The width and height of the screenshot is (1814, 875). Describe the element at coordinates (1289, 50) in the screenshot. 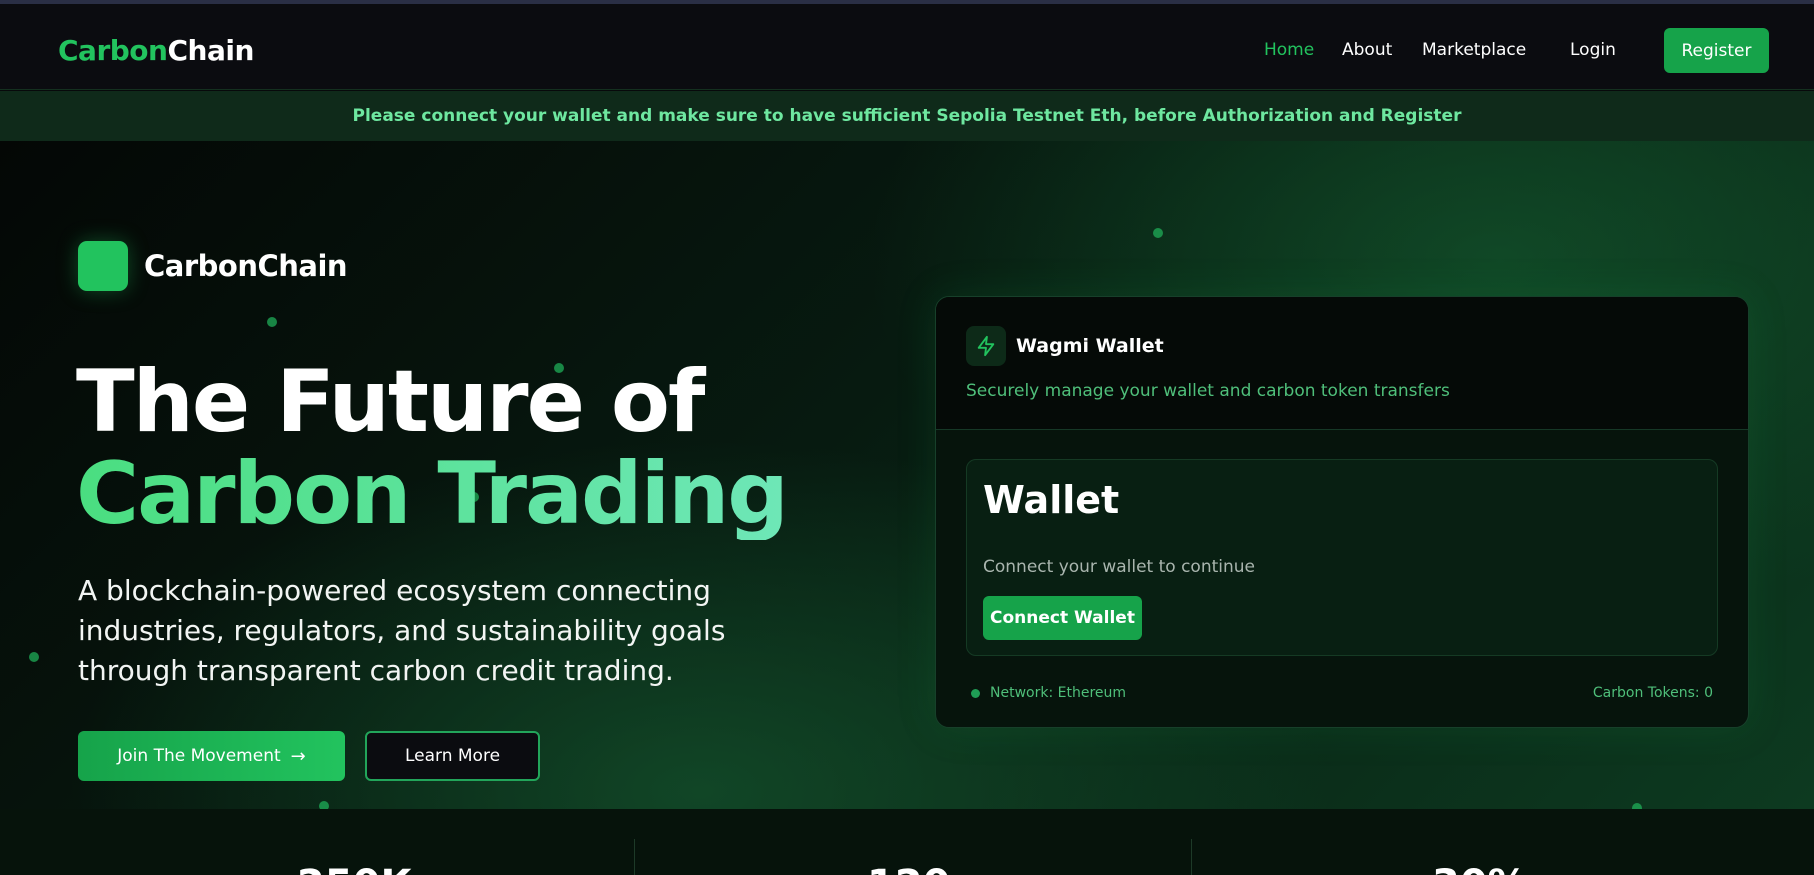

I see `nav-home-link: Home` at that location.